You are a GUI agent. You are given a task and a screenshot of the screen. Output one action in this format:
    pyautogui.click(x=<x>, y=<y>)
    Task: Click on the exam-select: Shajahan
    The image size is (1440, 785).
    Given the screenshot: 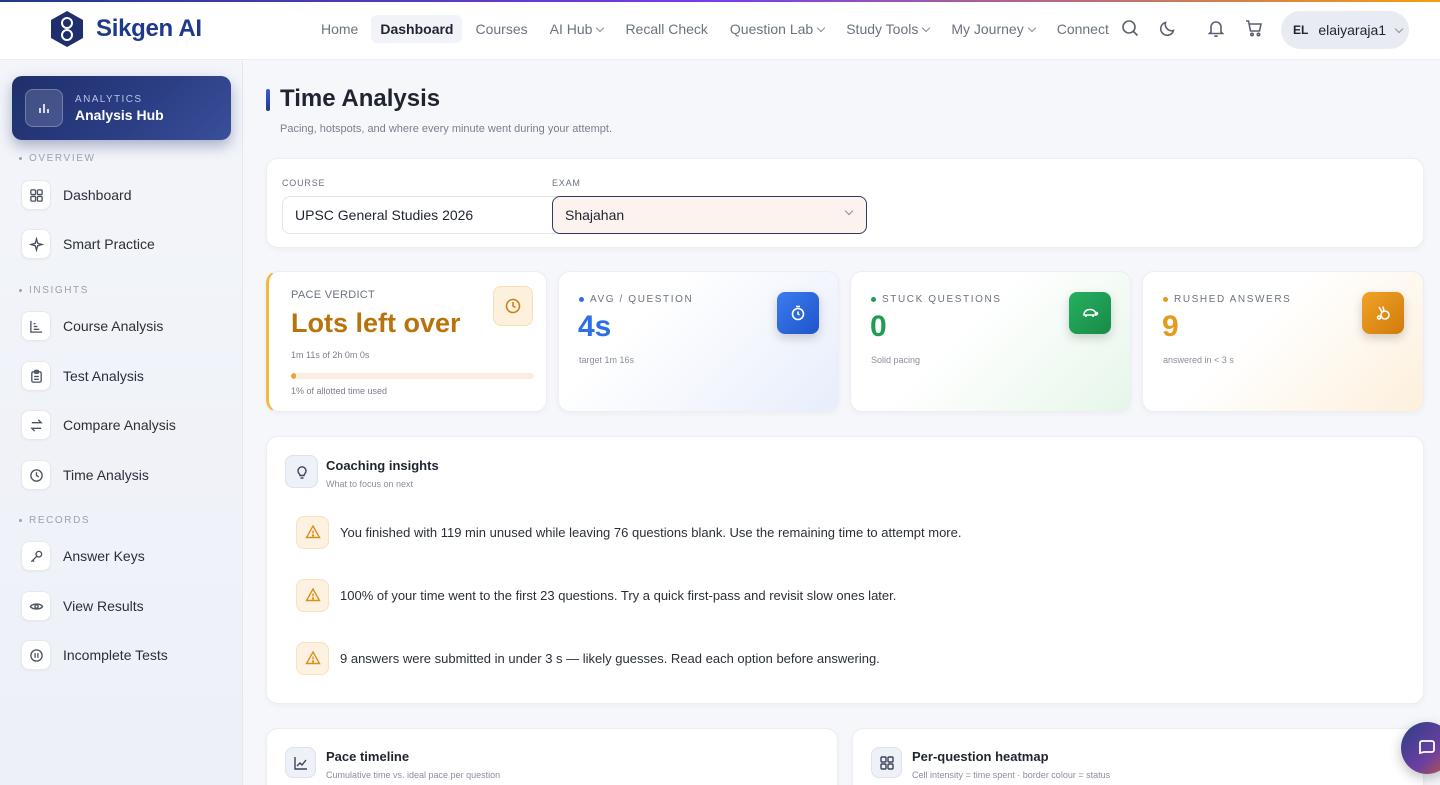 What is the action you would take?
    pyautogui.click(x=709, y=215)
    